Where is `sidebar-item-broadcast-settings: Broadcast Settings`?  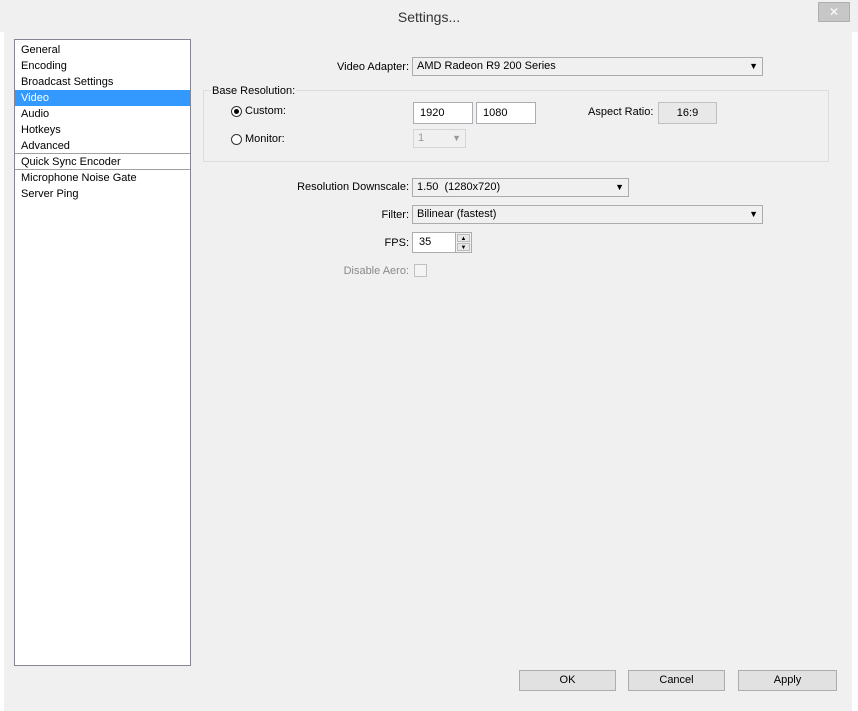
sidebar-item-broadcast-settings: Broadcast Settings is located at coordinates (102, 82).